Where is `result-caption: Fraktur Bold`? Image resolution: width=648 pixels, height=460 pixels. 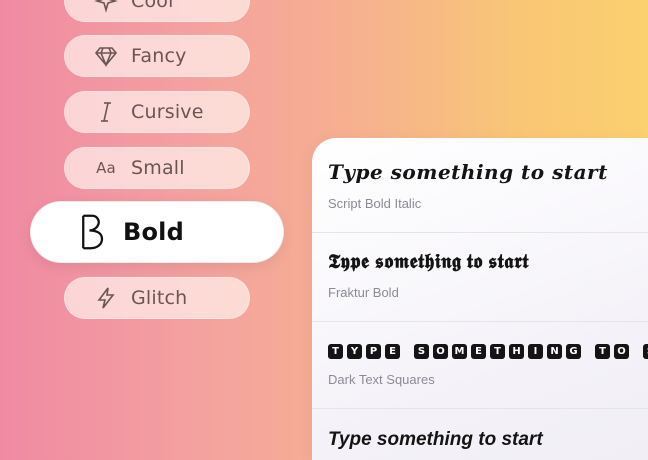 result-caption: Fraktur Bold is located at coordinates (363, 292).